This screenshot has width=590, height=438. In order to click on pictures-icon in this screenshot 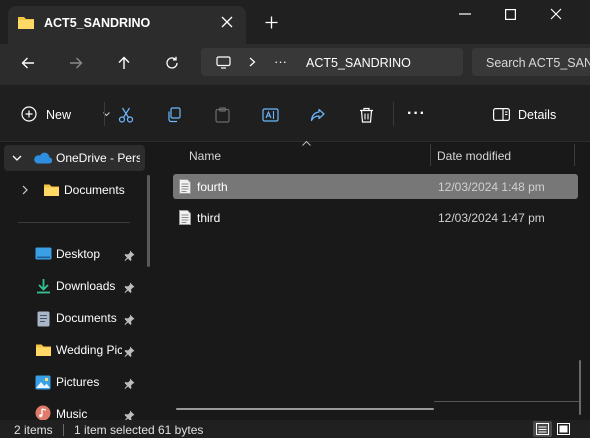, I will do `click(43, 382)`.